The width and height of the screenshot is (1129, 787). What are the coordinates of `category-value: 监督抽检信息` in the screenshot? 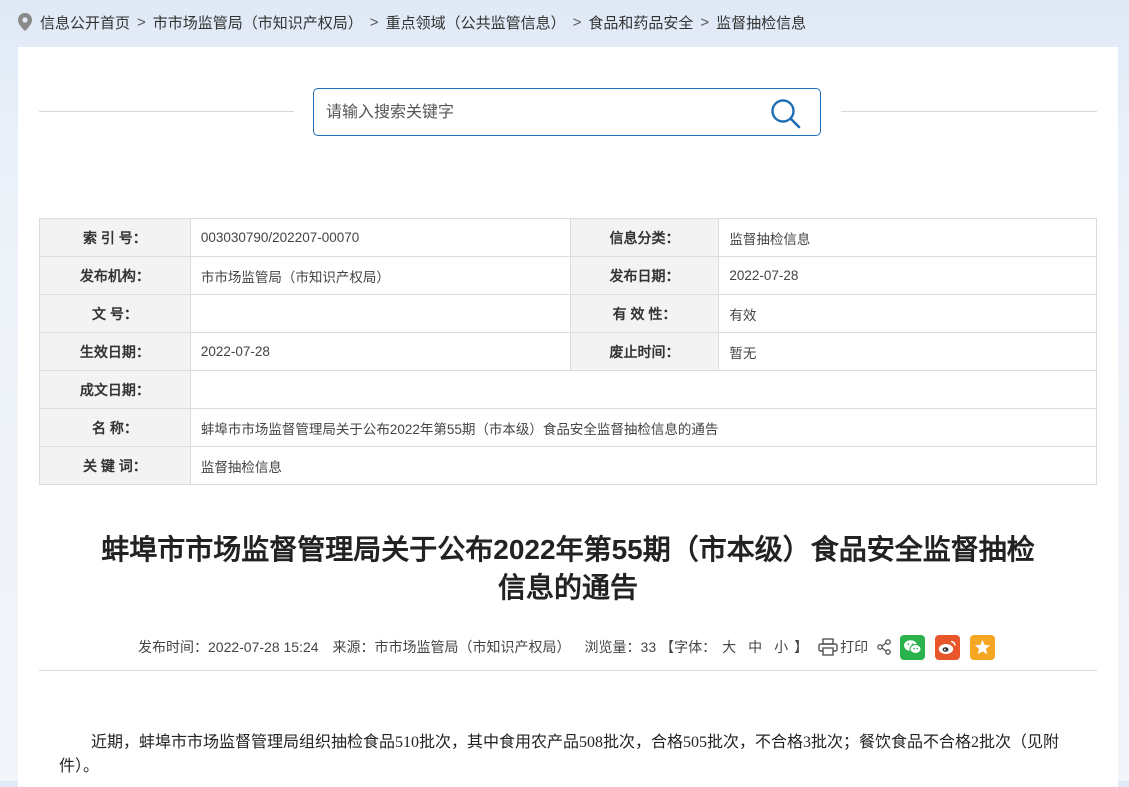 It's located at (907, 237).